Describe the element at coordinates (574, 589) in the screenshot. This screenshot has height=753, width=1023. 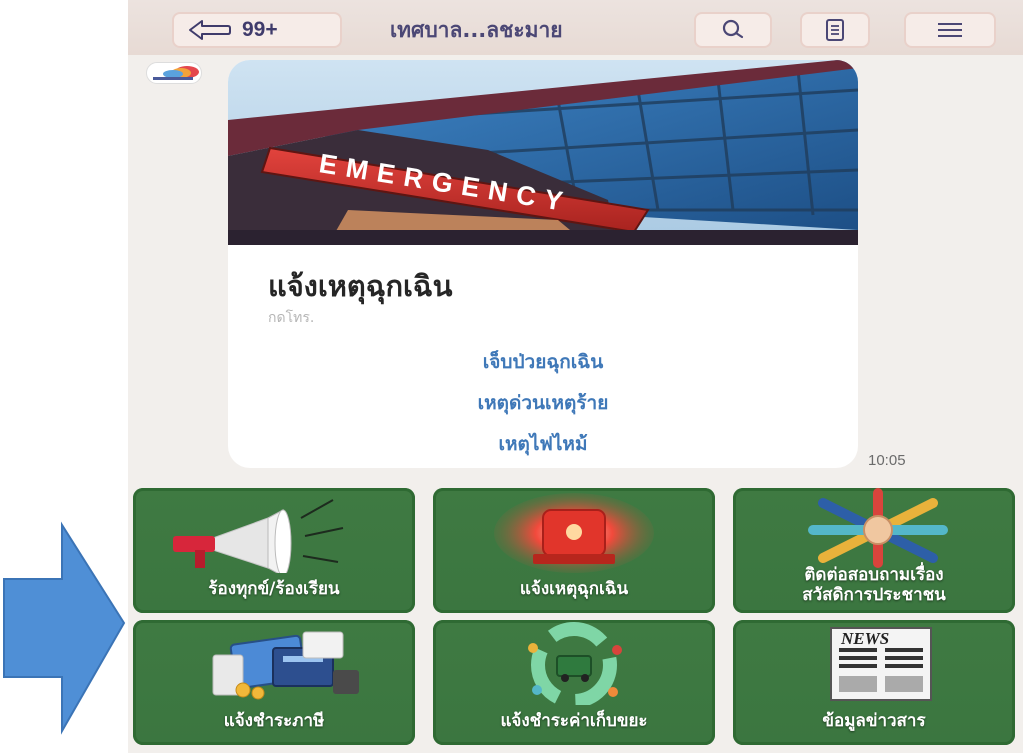
I see `menu-tile-label: แจ้งเหตุฉุกเฉิน` at that location.